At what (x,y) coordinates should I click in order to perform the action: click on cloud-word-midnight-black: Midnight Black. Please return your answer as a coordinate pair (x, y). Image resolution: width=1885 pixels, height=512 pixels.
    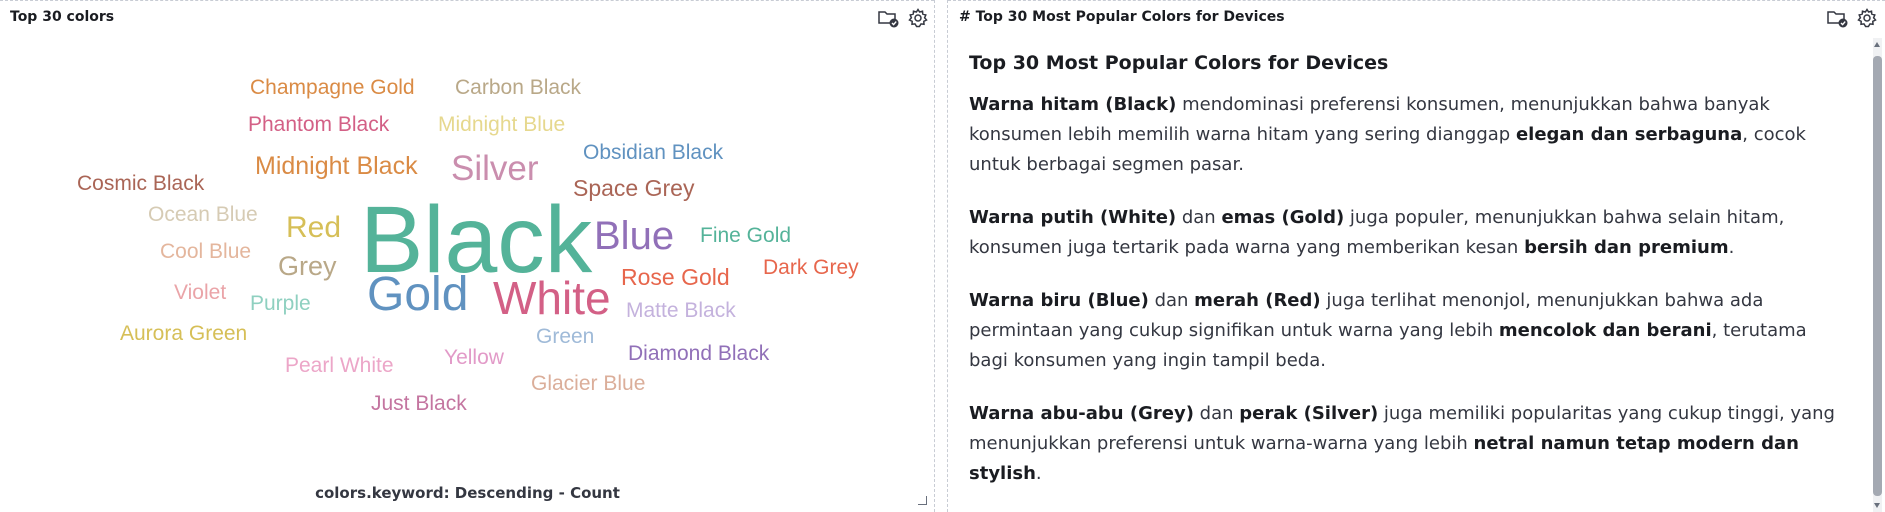
    Looking at the image, I should click on (336, 166).